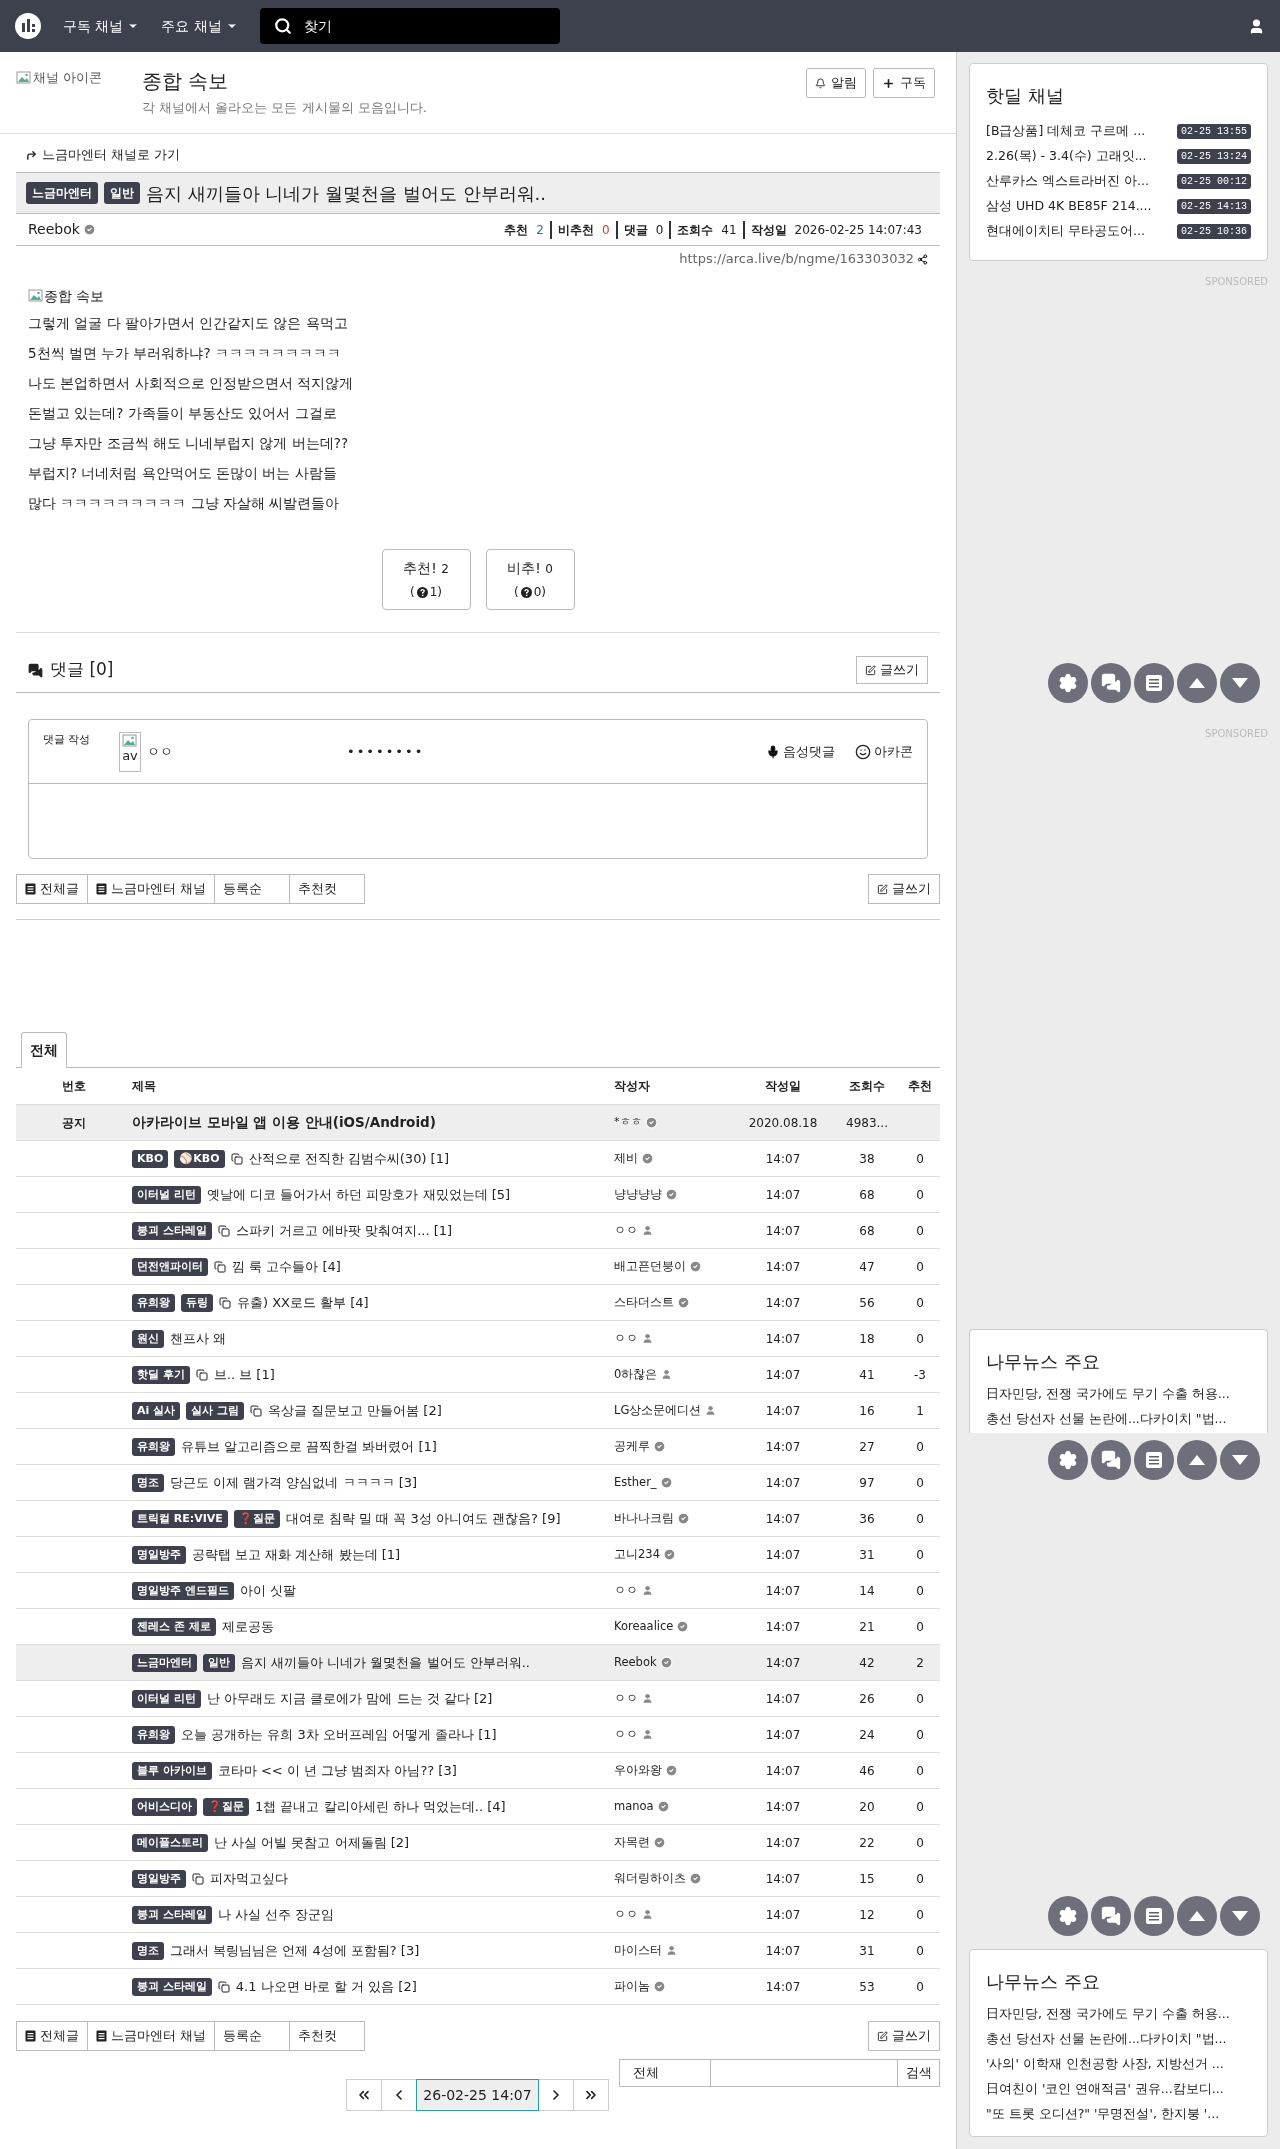 The image size is (1280, 2149). Describe the element at coordinates (477, 2095) in the screenshot. I see `current-page-button: 26-02-25 14:07` at that location.